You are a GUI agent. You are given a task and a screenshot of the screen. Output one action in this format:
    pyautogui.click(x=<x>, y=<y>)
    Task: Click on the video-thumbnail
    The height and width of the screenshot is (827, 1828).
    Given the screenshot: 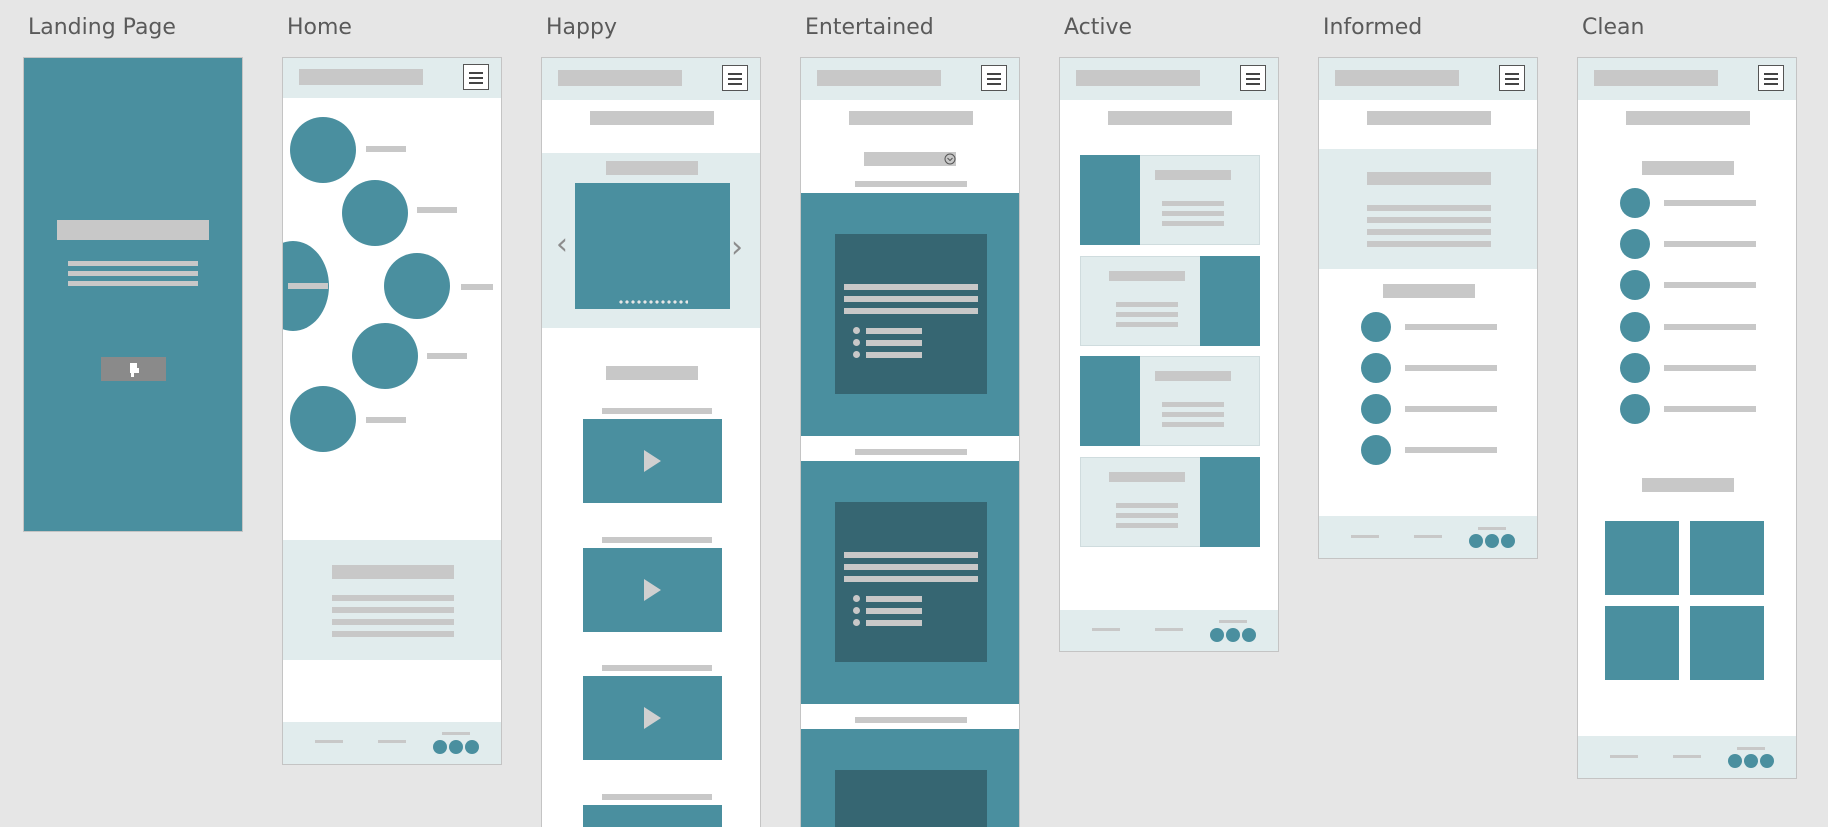 What is the action you would take?
    pyautogui.click(x=652, y=816)
    